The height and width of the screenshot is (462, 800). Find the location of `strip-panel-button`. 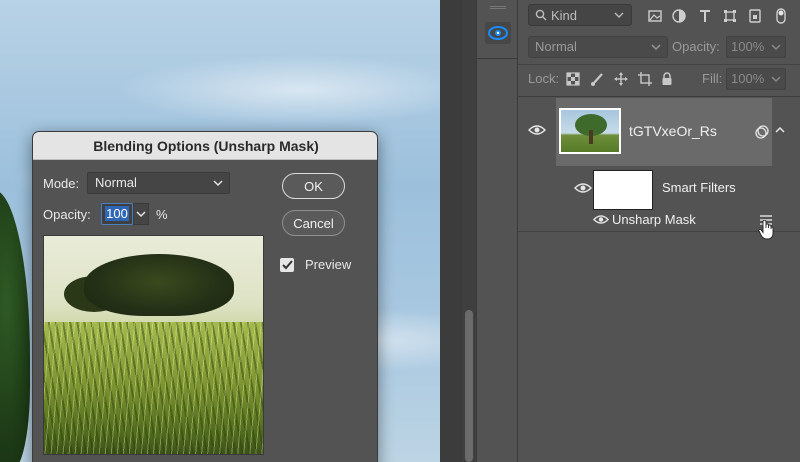

strip-panel-button is located at coordinates (498, 33).